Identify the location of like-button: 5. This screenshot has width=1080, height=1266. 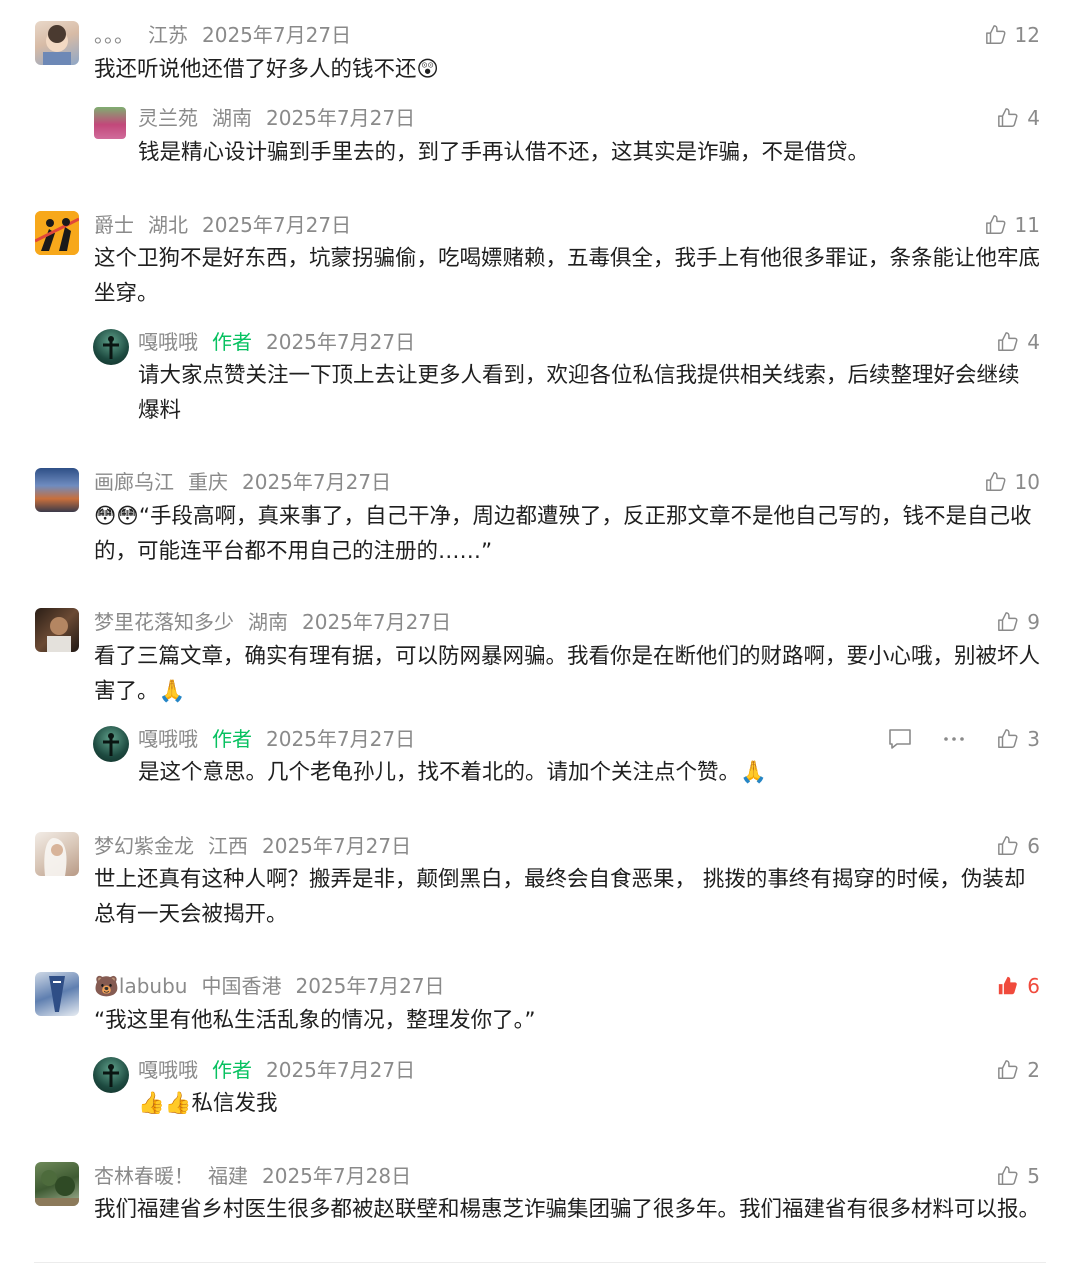
(1018, 1176).